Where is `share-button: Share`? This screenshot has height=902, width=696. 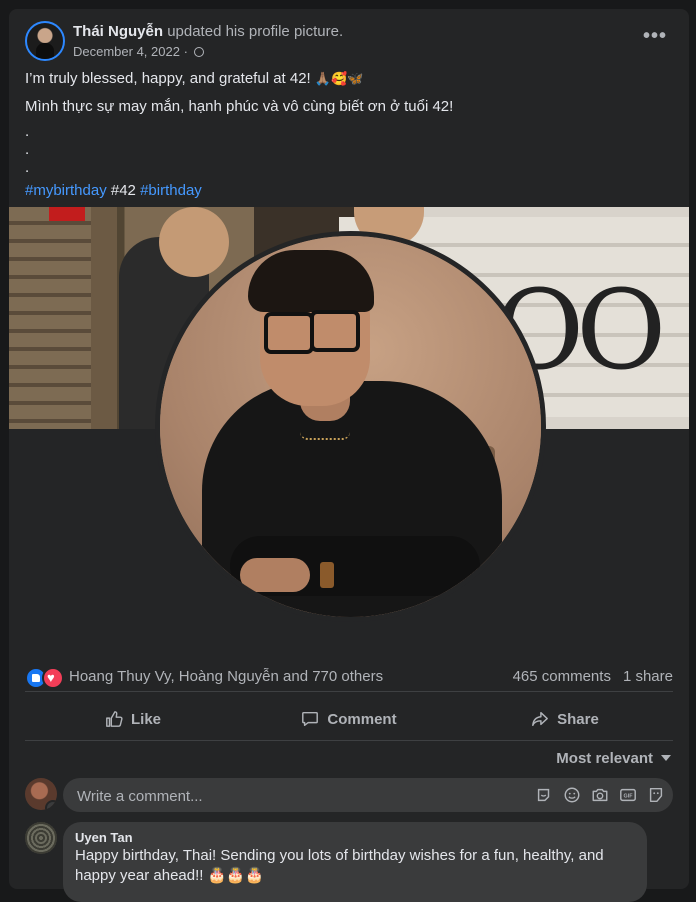 share-button: Share is located at coordinates (565, 719).